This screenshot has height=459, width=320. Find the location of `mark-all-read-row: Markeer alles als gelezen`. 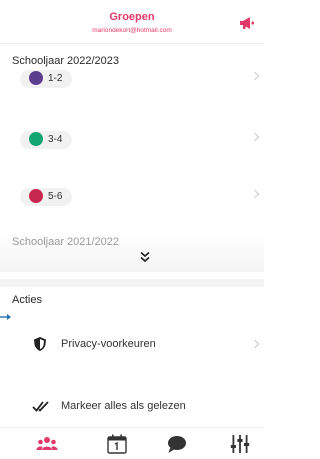

mark-all-read-row: Markeer alles als gelezen is located at coordinates (132, 407).